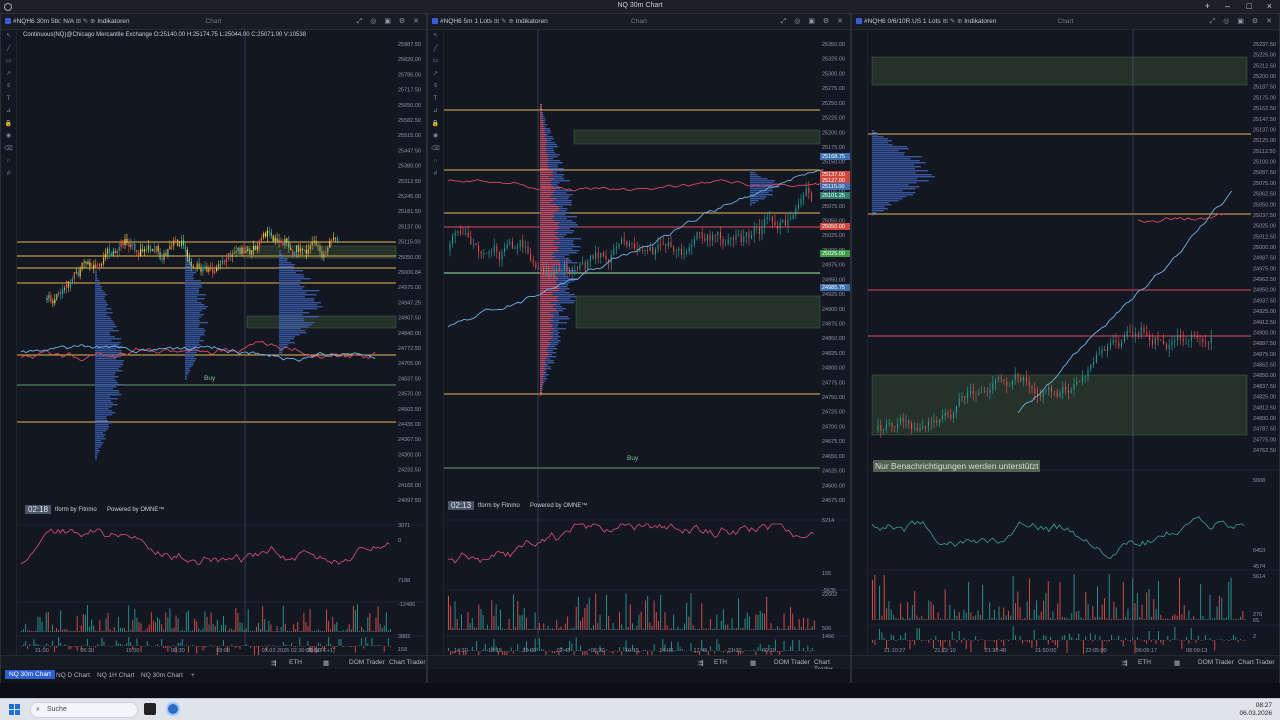 The height and width of the screenshot is (720, 1280). I want to click on time-tick-label: 06:30, so click(87, 651).